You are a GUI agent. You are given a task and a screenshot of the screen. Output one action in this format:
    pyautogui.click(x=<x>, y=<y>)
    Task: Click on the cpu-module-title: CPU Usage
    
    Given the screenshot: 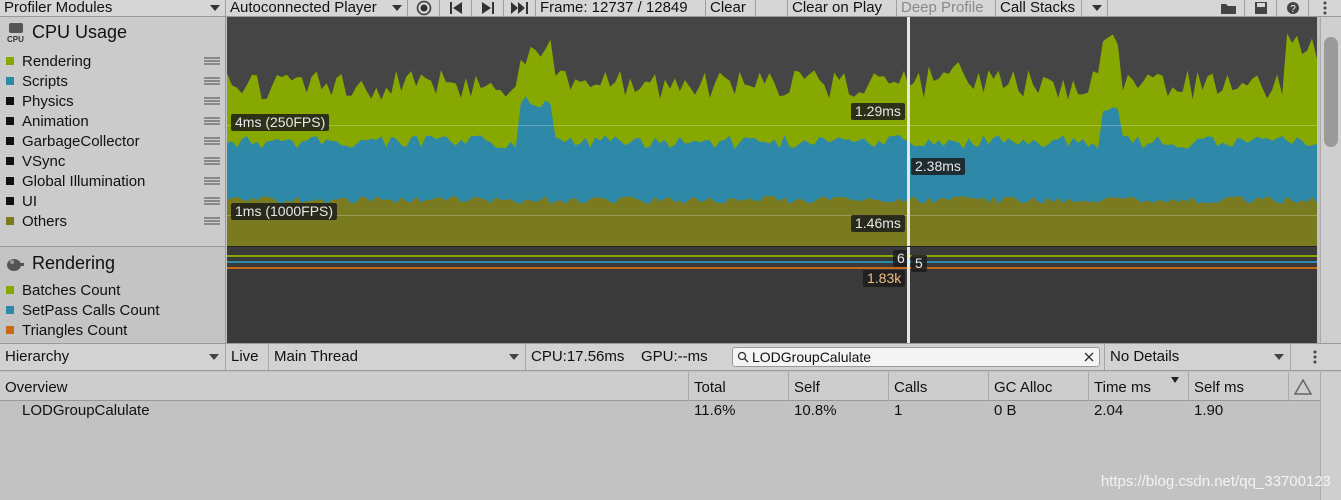 What is the action you would take?
    pyautogui.click(x=80, y=31)
    